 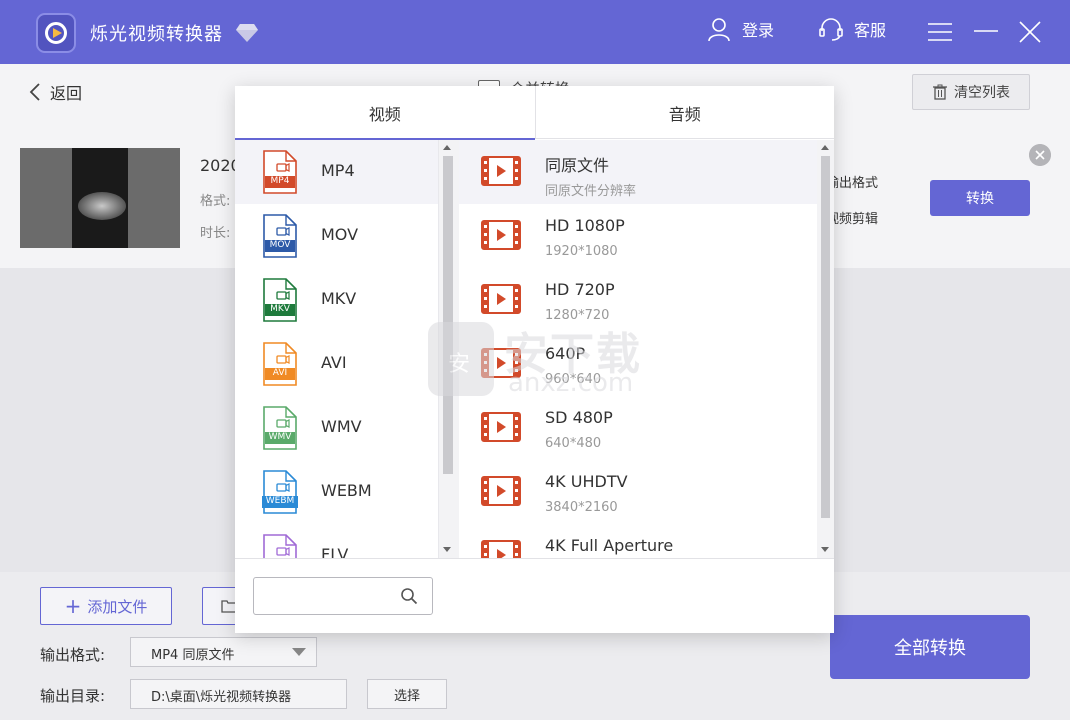 I want to click on format-item-wmv: WMV WMV, so click(x=336, y=428).